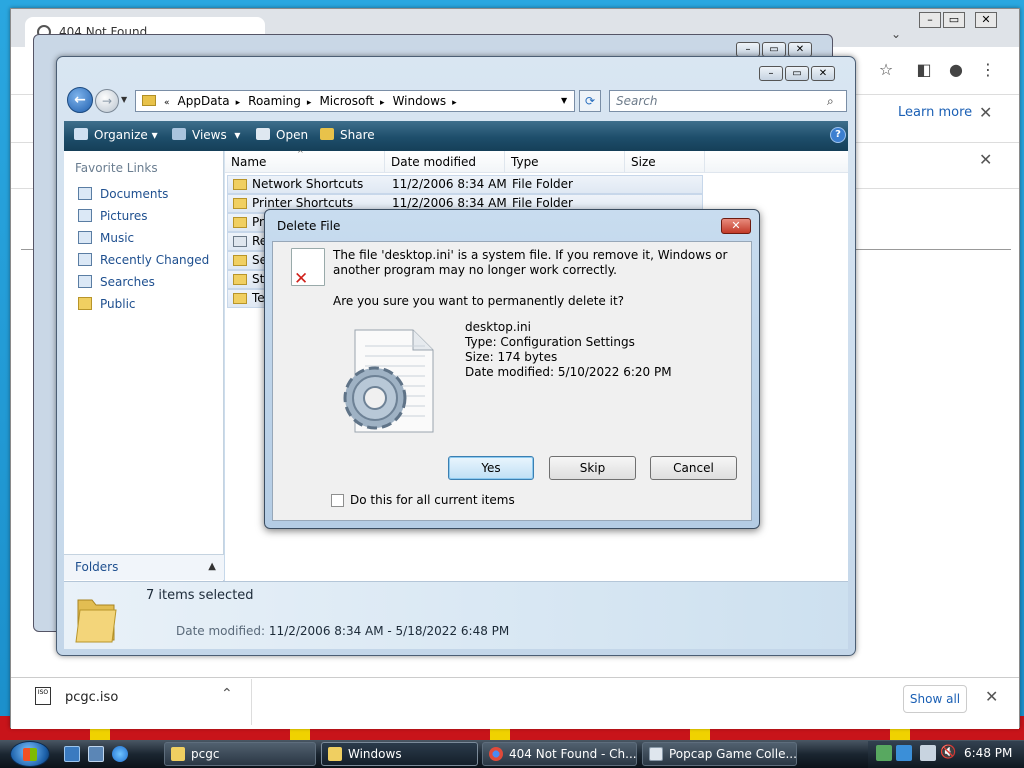 The width and height of the screenshot is (1024, 768). What do you see at coordinates (309, 226) in the screenshot?
I see `dialog-title: Delete File` at bounding box center [309, 226].